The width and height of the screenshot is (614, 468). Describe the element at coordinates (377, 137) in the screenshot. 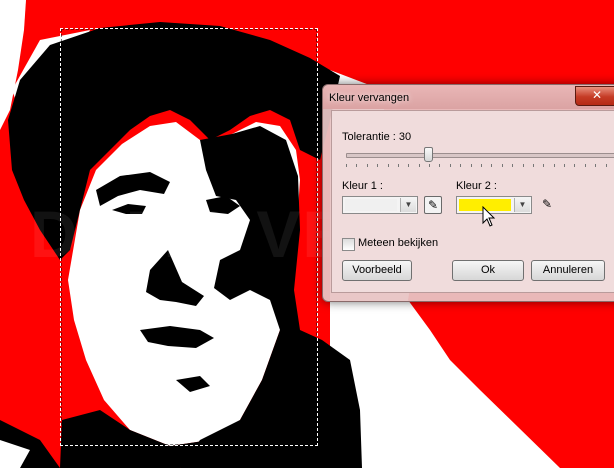

I see `tolerance-label: Tolerantie : 30` at that location.